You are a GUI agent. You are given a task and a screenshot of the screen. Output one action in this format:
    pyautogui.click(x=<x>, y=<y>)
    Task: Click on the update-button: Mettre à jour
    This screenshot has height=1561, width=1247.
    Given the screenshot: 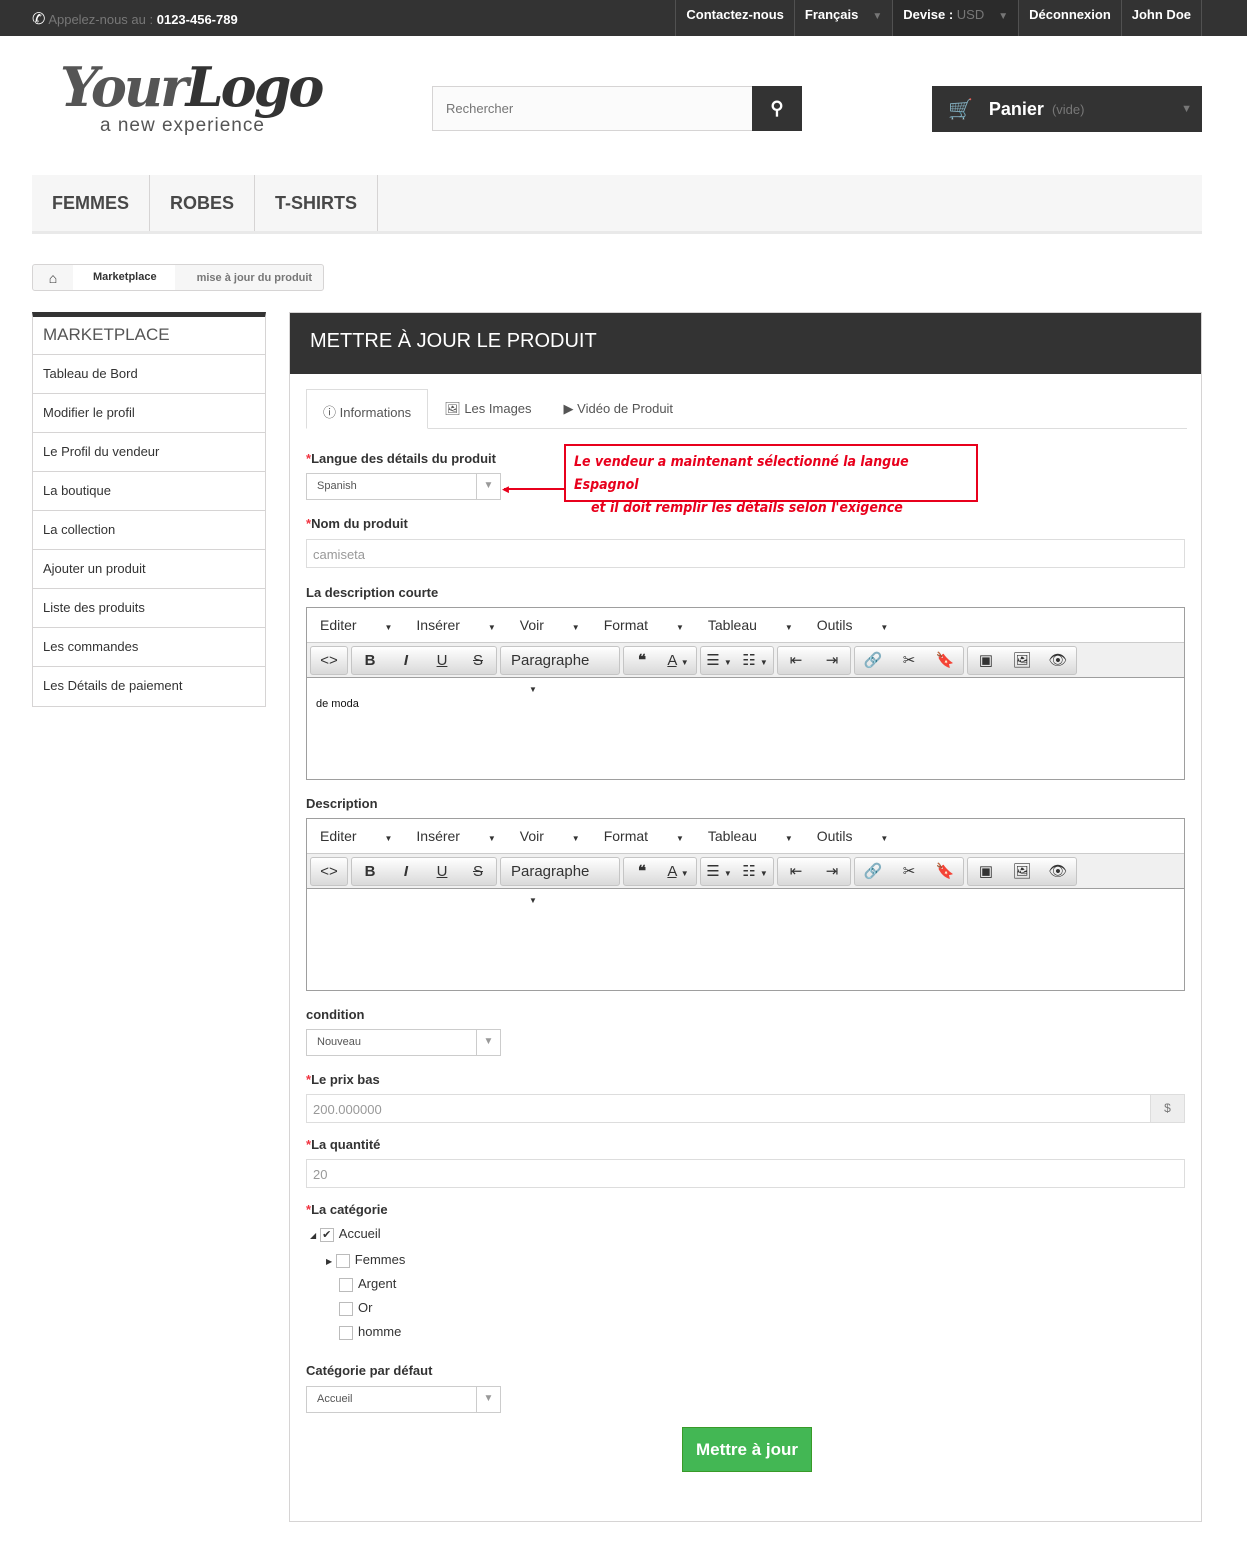 What is the action you would take?
    pyautogui.click(x=747, y=1449)
    